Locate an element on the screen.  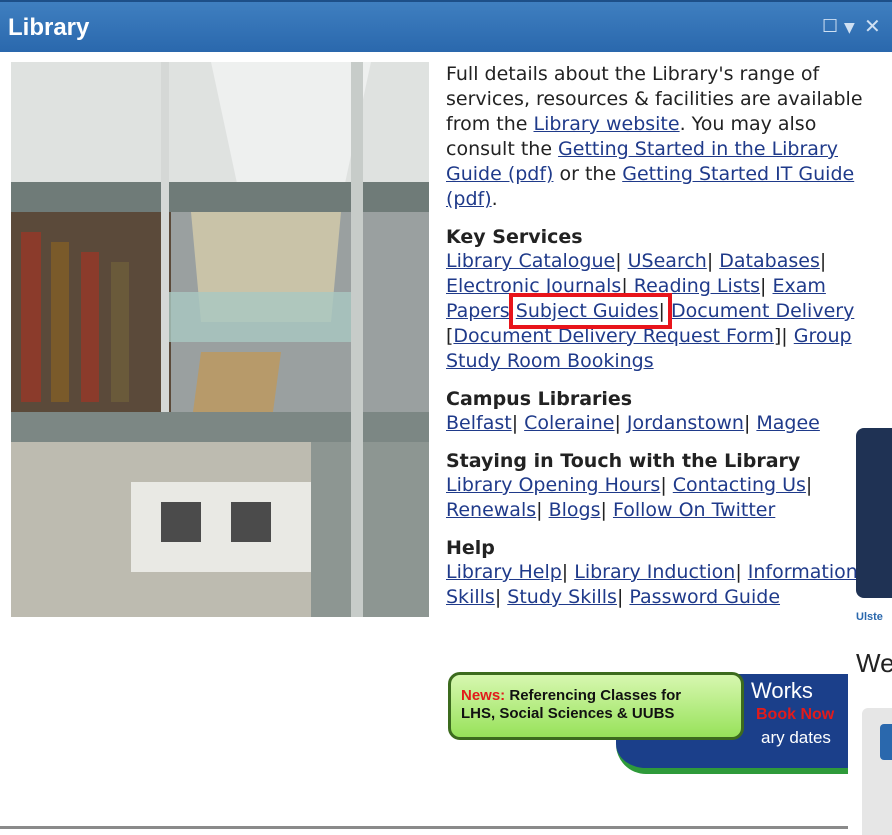
library-help-link: Library Help is located at coordinates (504, 572).